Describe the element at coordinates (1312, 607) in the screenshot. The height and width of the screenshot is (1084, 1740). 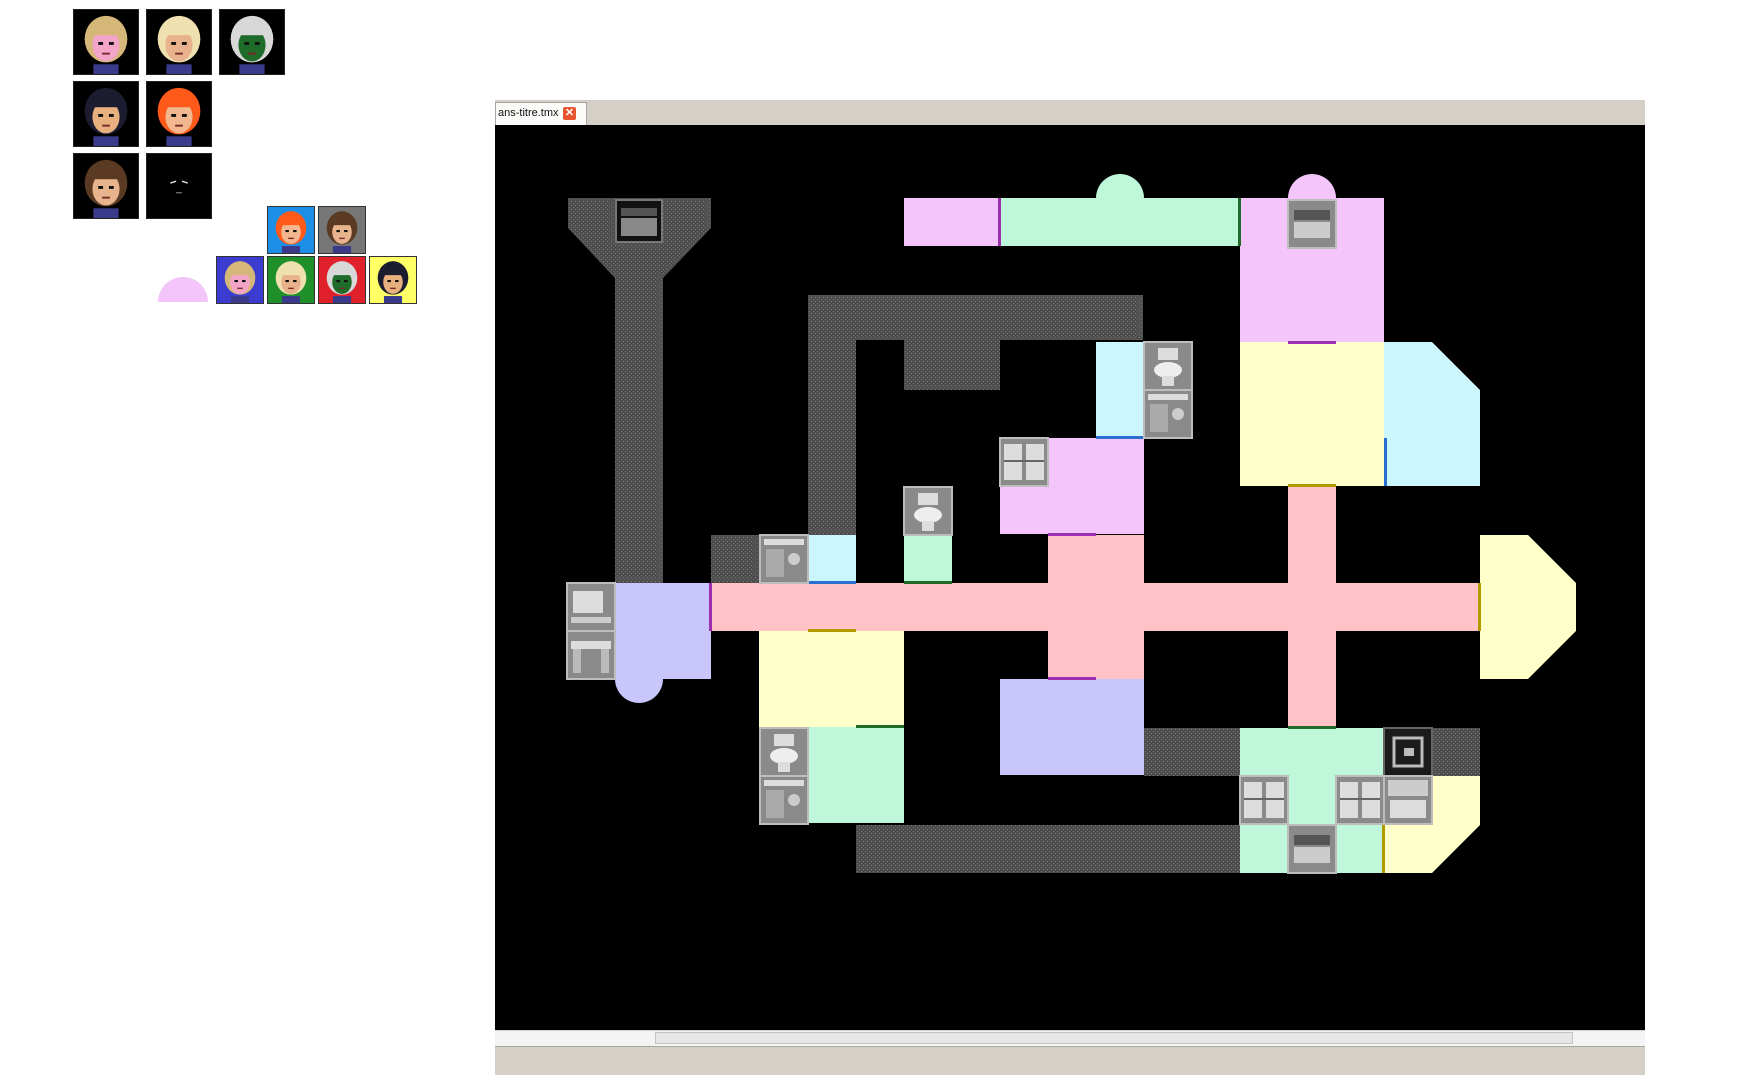
I see `room-salmon-cross-right` at that location.